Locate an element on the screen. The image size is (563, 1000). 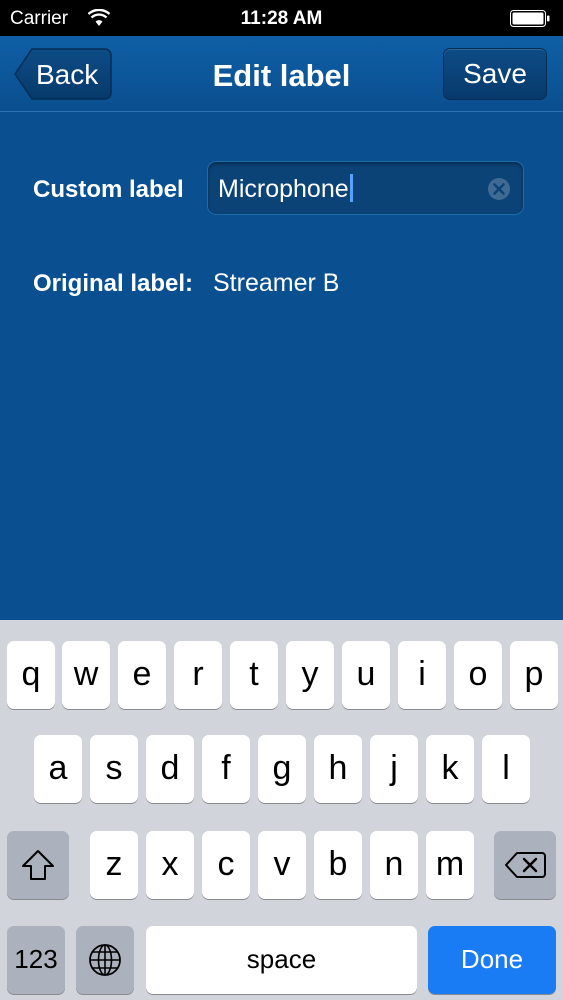
key-y: y is located at coordinates (310, 675).